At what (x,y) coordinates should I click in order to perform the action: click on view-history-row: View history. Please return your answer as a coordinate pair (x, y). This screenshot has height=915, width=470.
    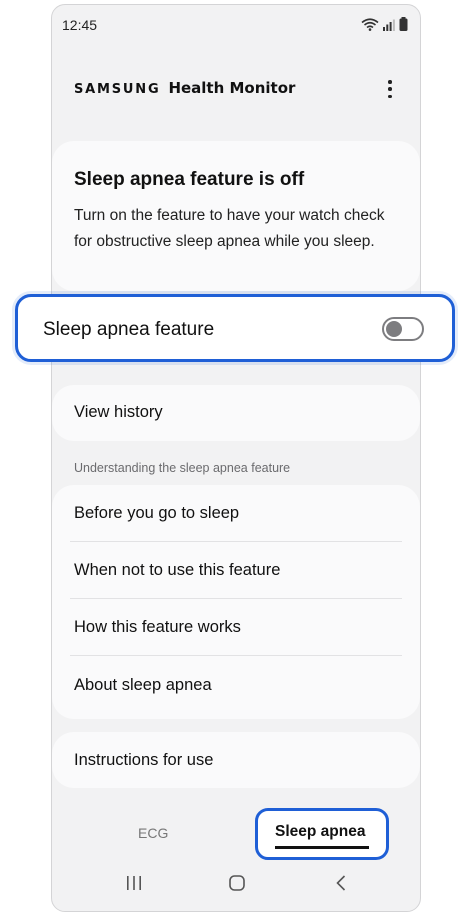
    Looking at the image, I should click on (236, 413).